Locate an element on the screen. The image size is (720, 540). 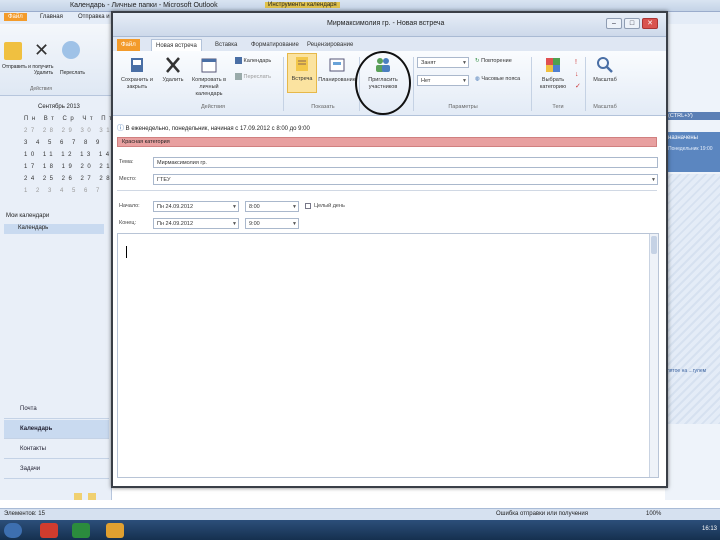
calendar-item-row: Календарь is located at coordinates (54, 229).